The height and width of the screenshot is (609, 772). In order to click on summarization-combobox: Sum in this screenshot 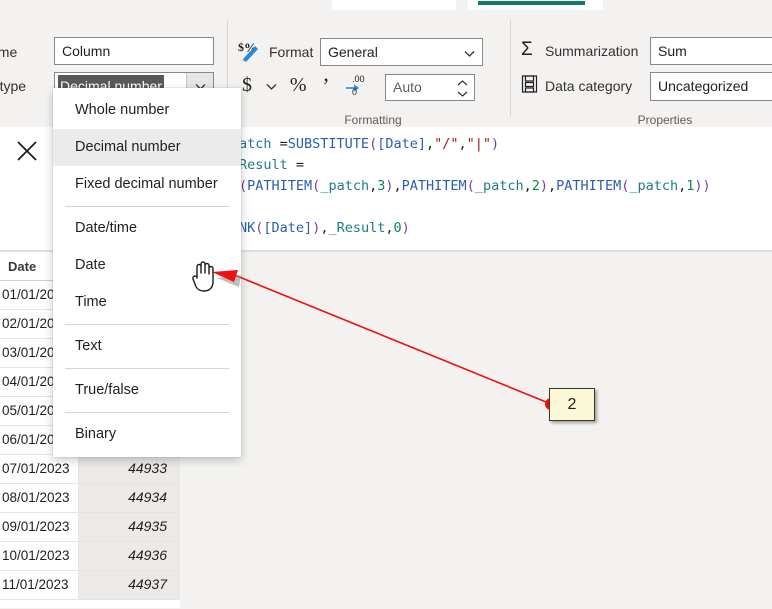, I will do `click(711, 51)`.